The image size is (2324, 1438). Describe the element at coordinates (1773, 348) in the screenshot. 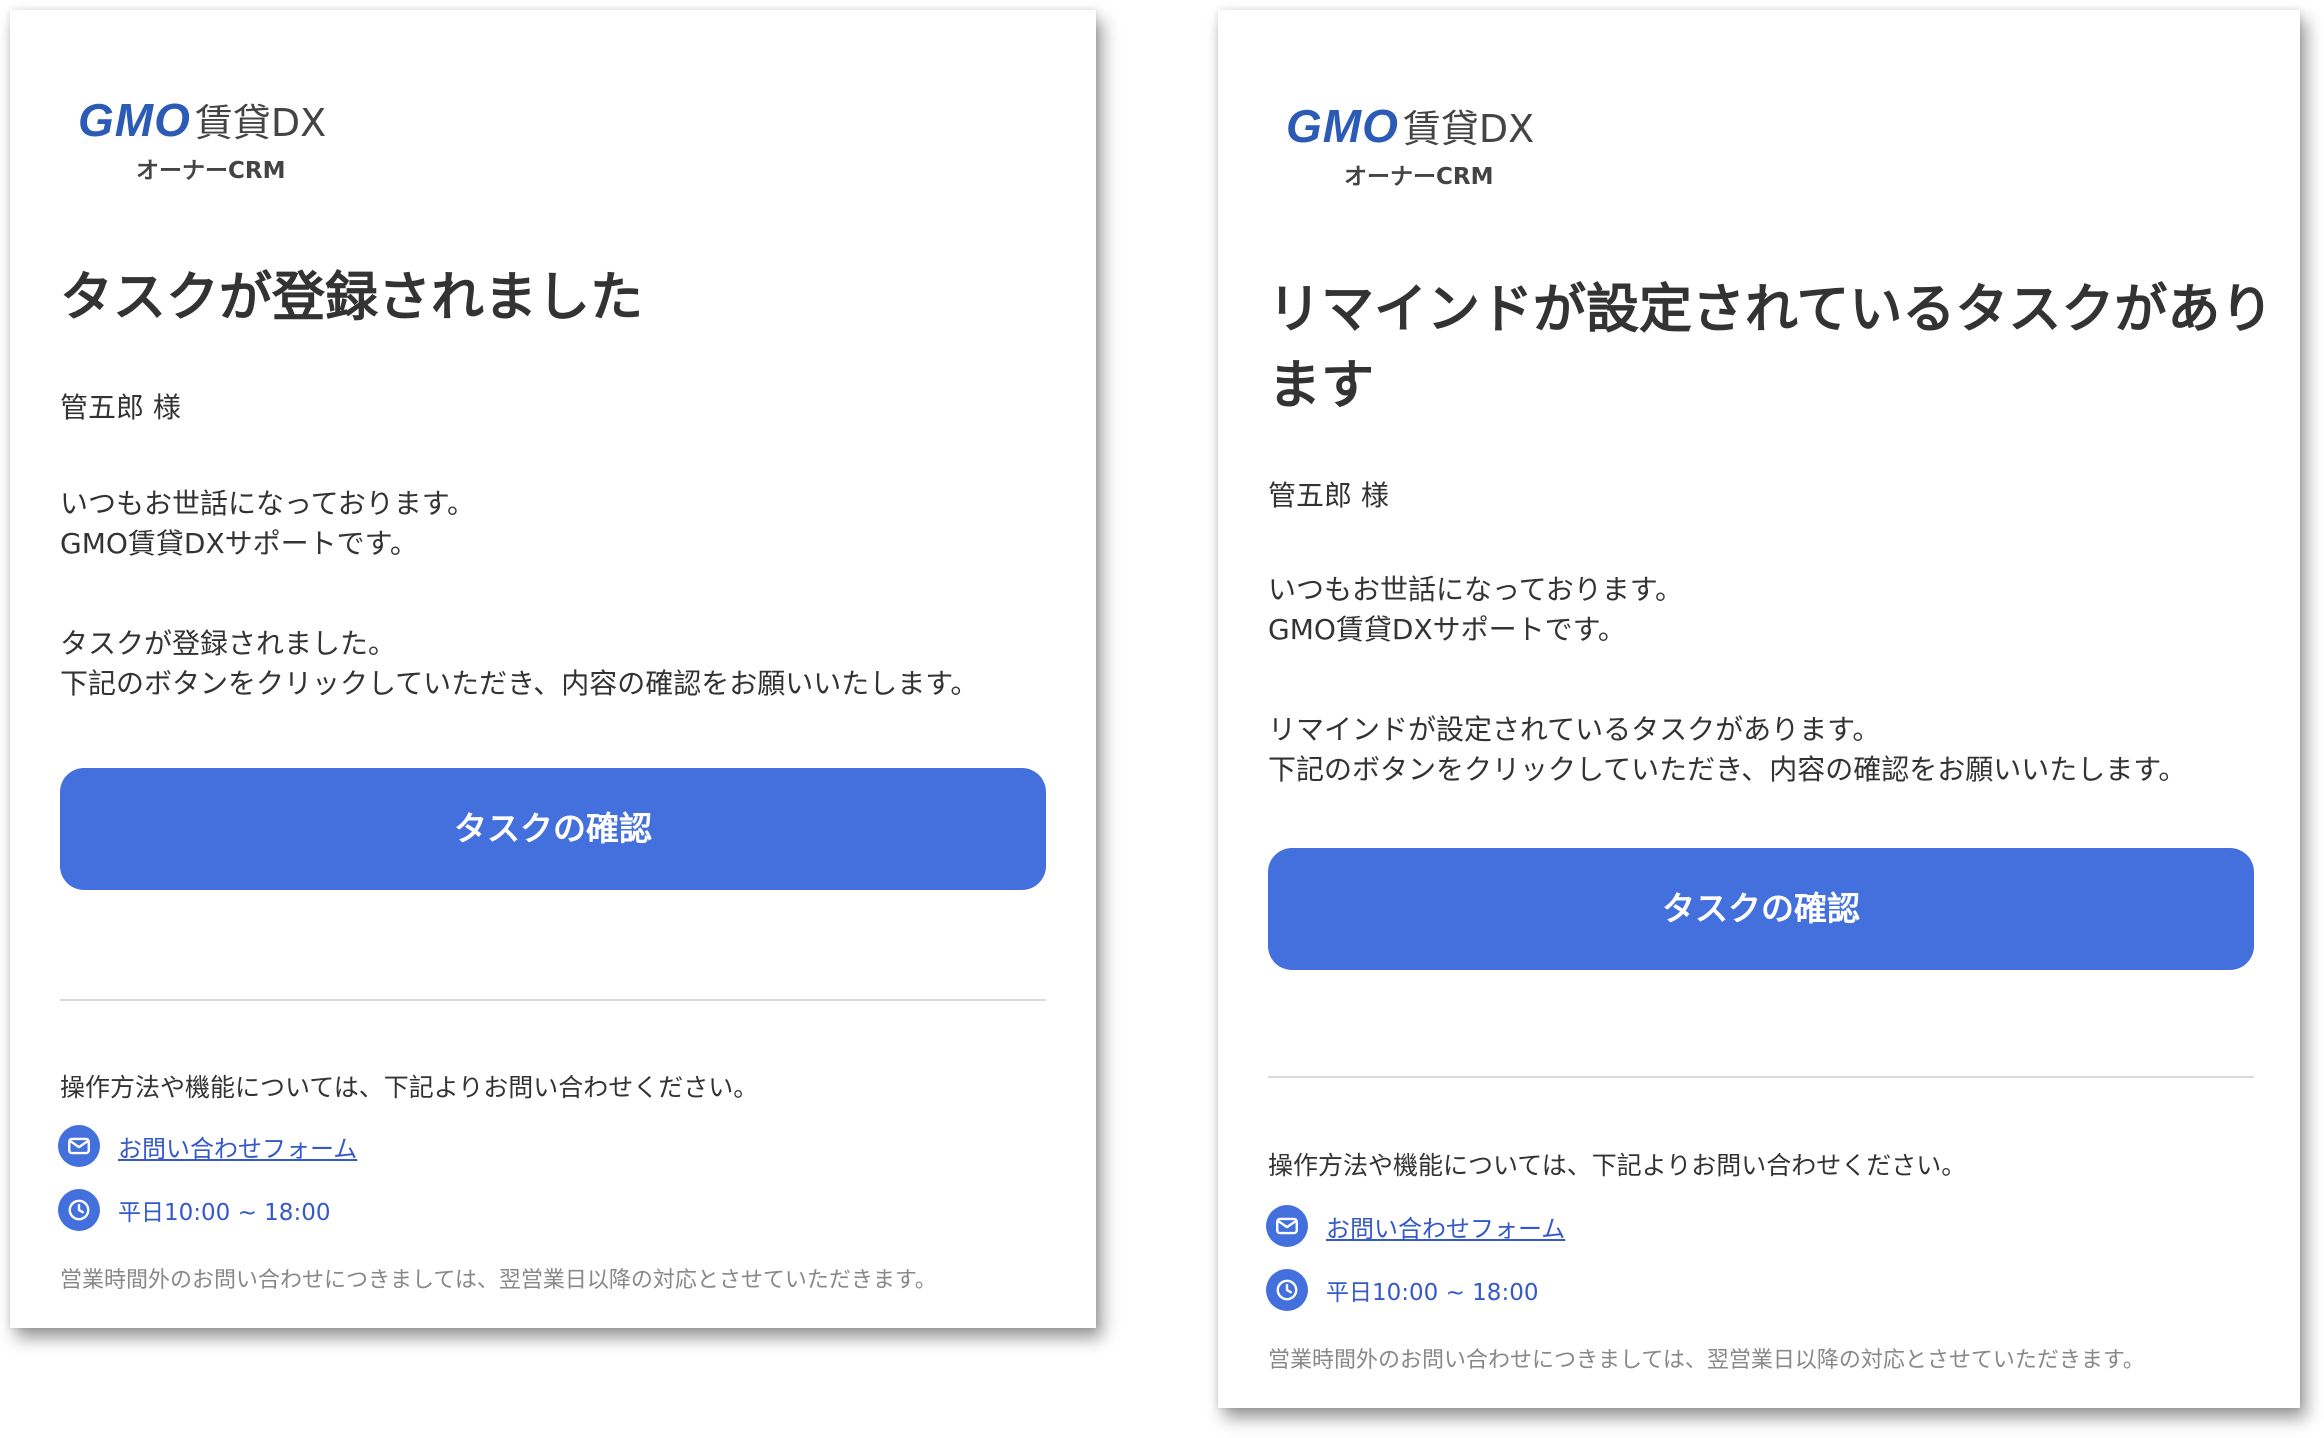

I see `email-headline: リマインドが設定されているタスクがあり ます` at that location.